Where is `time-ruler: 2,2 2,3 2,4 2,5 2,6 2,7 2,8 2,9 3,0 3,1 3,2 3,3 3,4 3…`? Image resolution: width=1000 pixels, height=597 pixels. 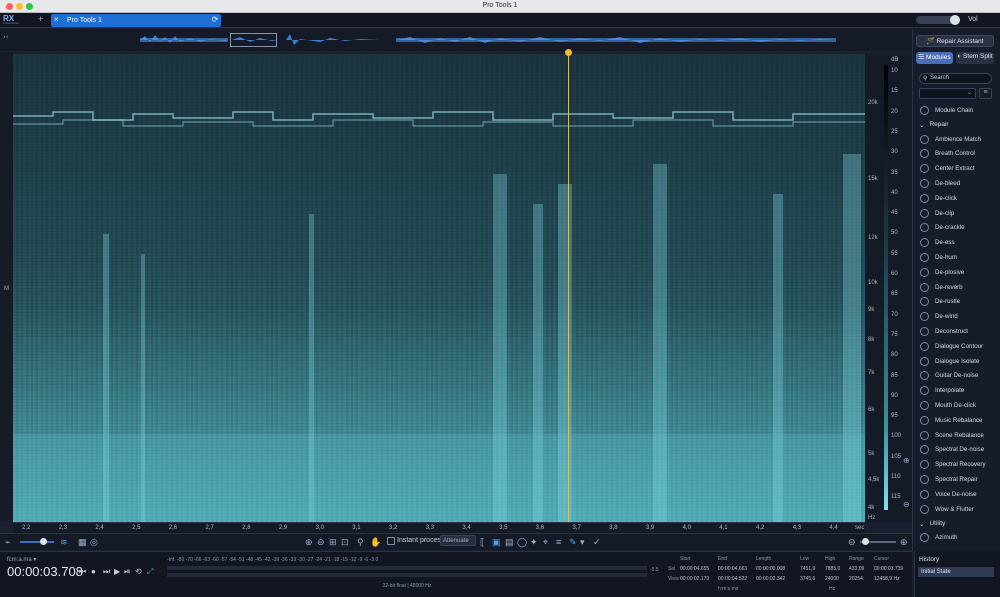 time-ruler: 2,2 2,3 2,4 2,5 2,6 2,7 2,8 2,9 3,0 3,1 3,2 3,3 3,4 3… is located at coordinates (439, 527).